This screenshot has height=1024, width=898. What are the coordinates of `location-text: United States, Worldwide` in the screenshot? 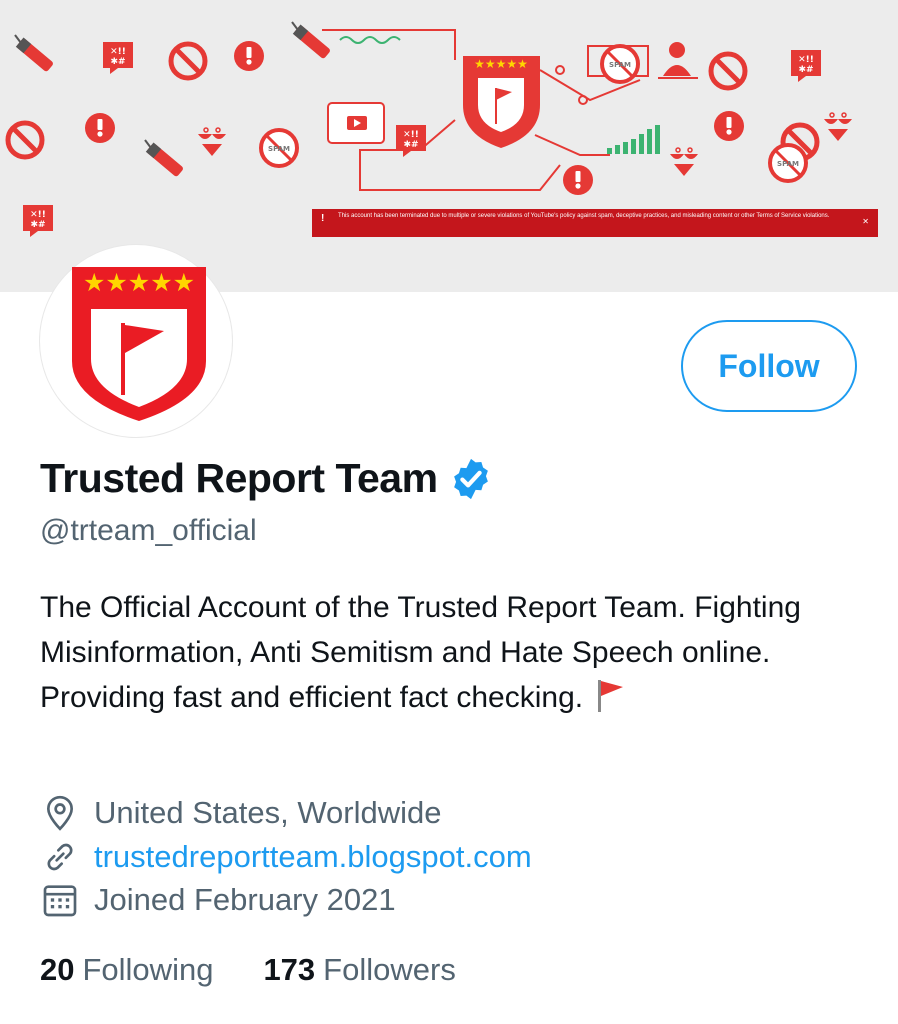 It's located at (268, 812).